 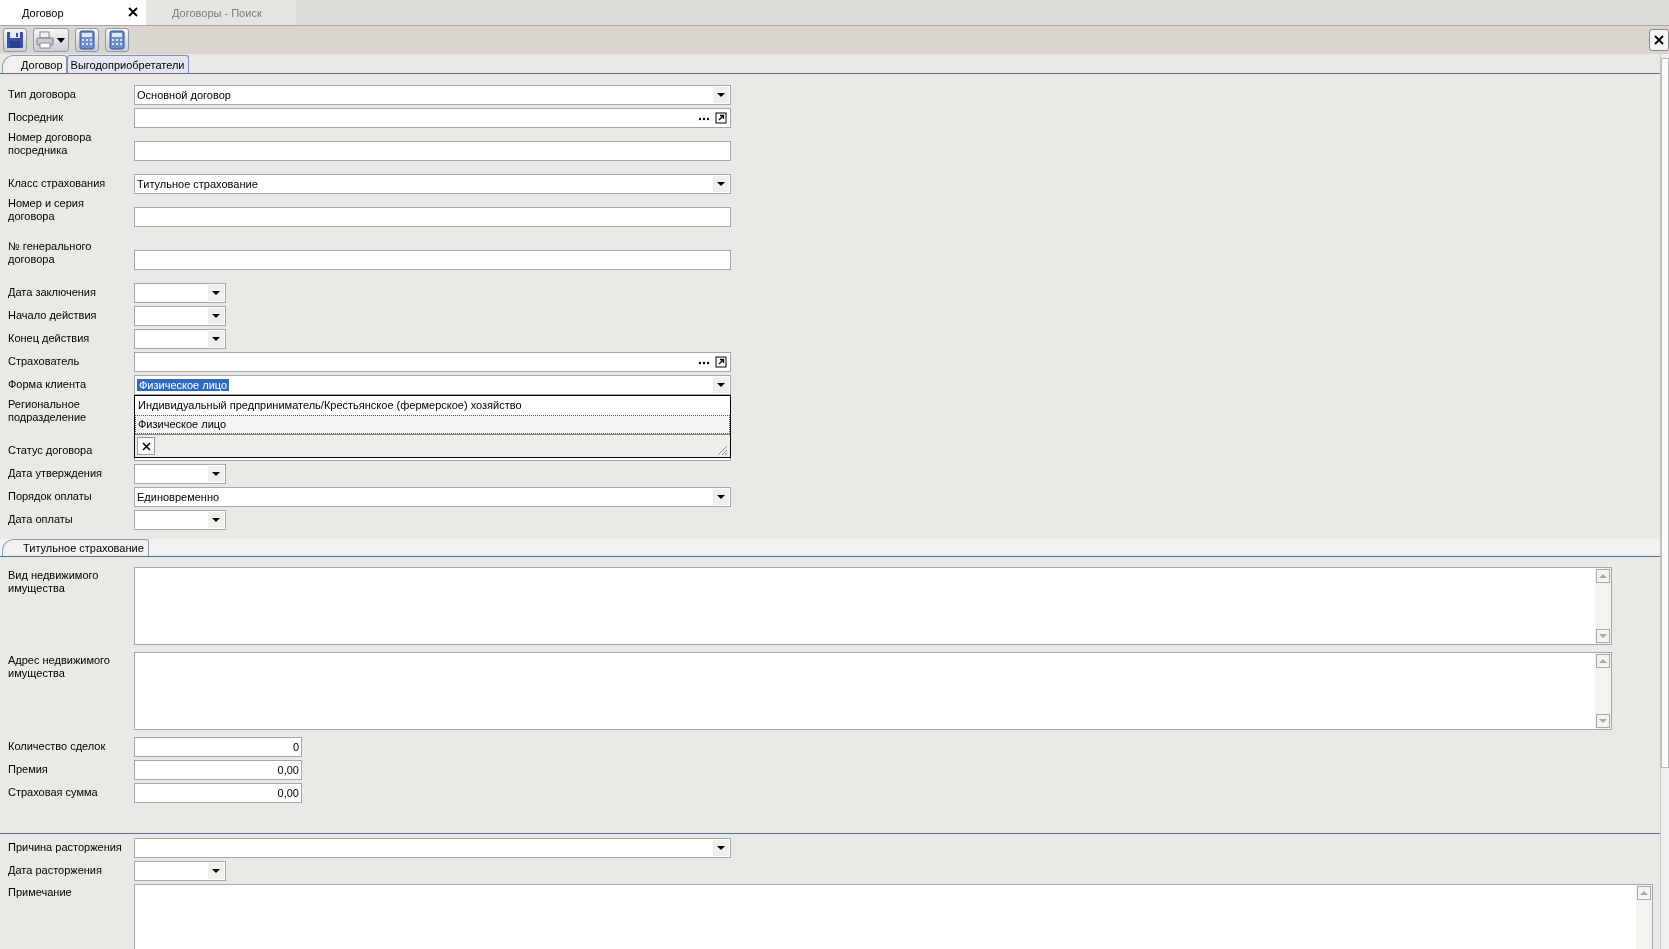 What do you see at coordinates (45, 40) in the screenshot?
I see `printer-icon` at bounding box center [45, 40].